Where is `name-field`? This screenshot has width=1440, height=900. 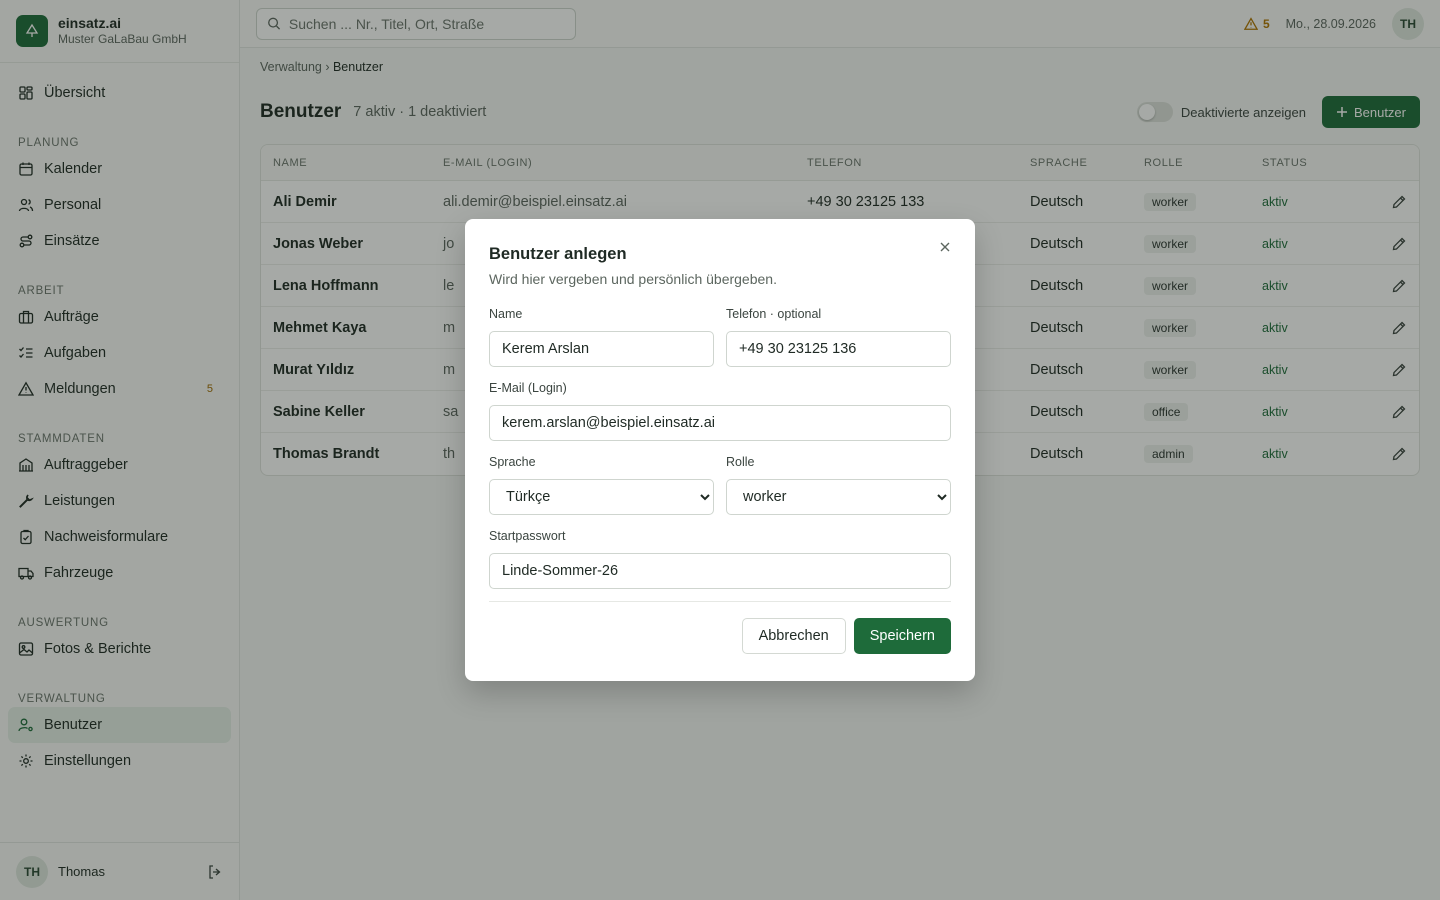
name-field is located at coordinates (601, 349).